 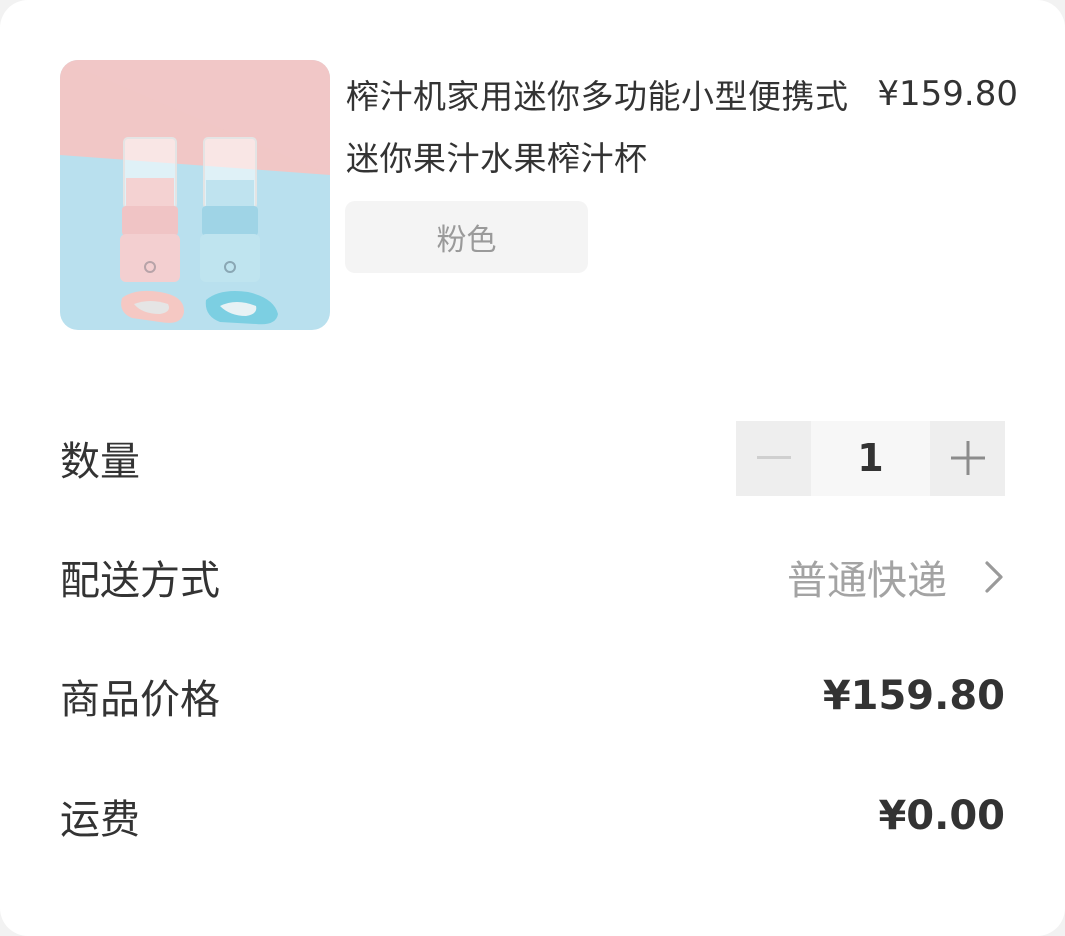 What do you see at coordinates (532, 577) in the screenshot?
I see `delivery-row: 配送方式 普通快递` at bounding box center [532, 577].